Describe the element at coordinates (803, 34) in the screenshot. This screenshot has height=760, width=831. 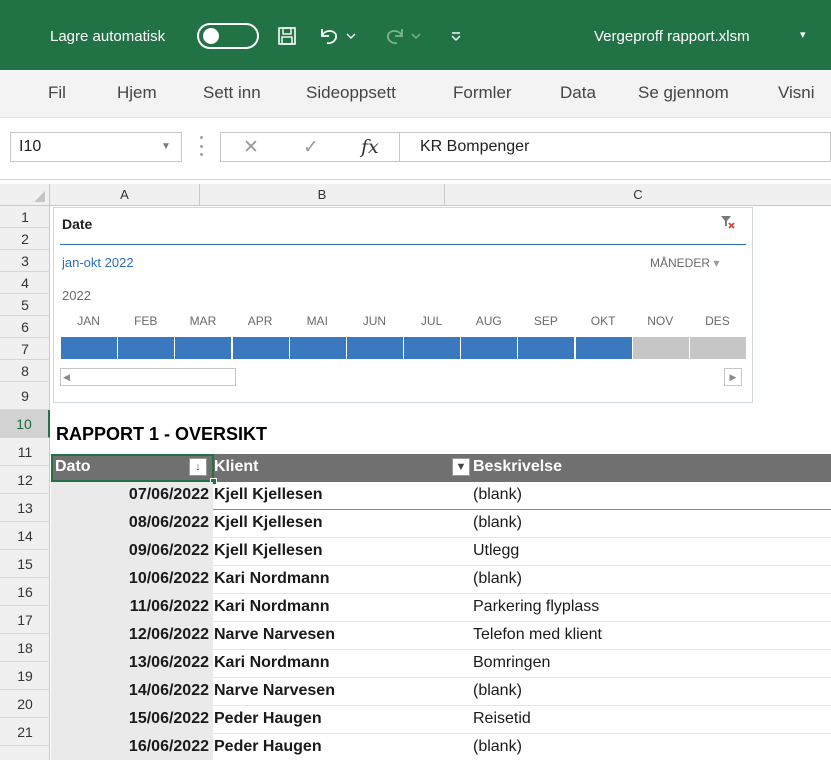
I see `file-name-caret-icon: ▾` at that location.